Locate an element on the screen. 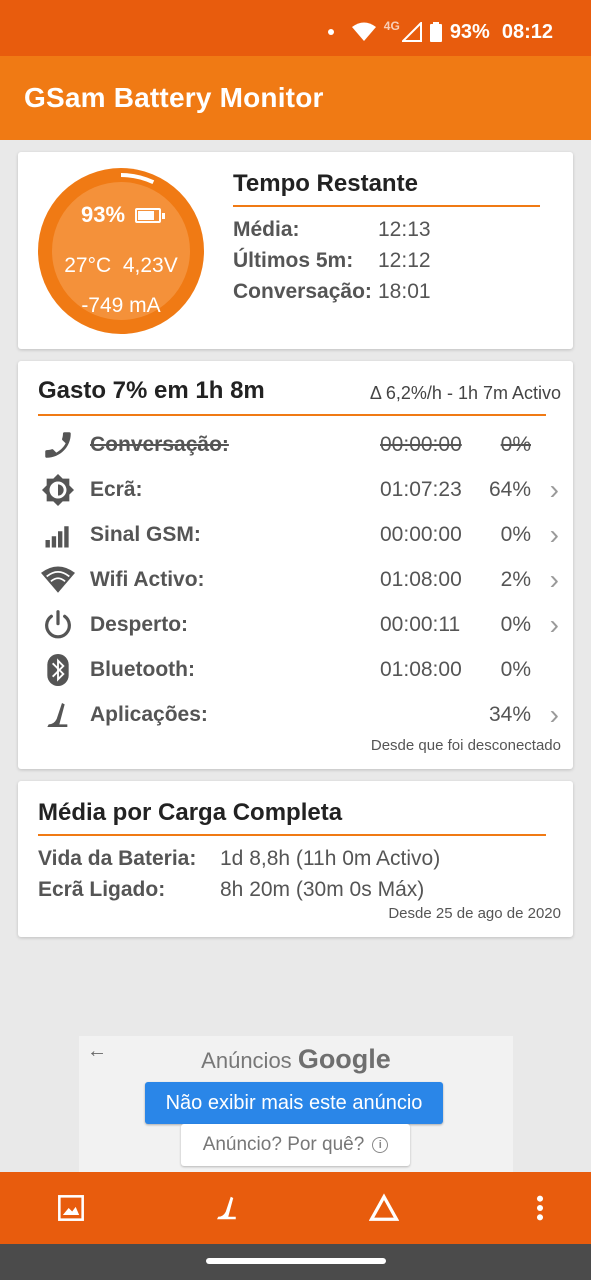 The height and width of the screenshot is (1280, 591). battery-status-icon is located at coordinates (435, 32).